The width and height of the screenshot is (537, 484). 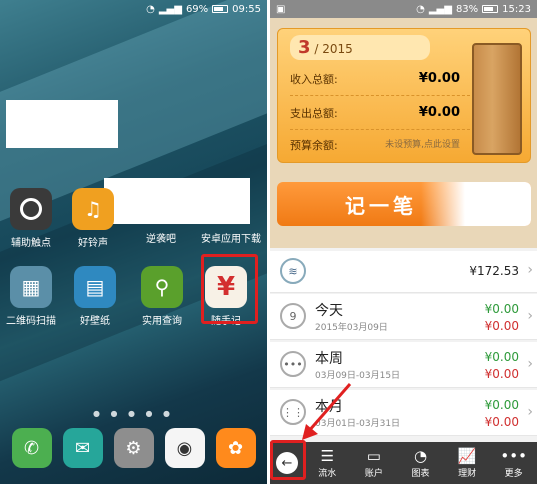 I want to click on income-label: 收入总额:, so click(x=314, y=79).